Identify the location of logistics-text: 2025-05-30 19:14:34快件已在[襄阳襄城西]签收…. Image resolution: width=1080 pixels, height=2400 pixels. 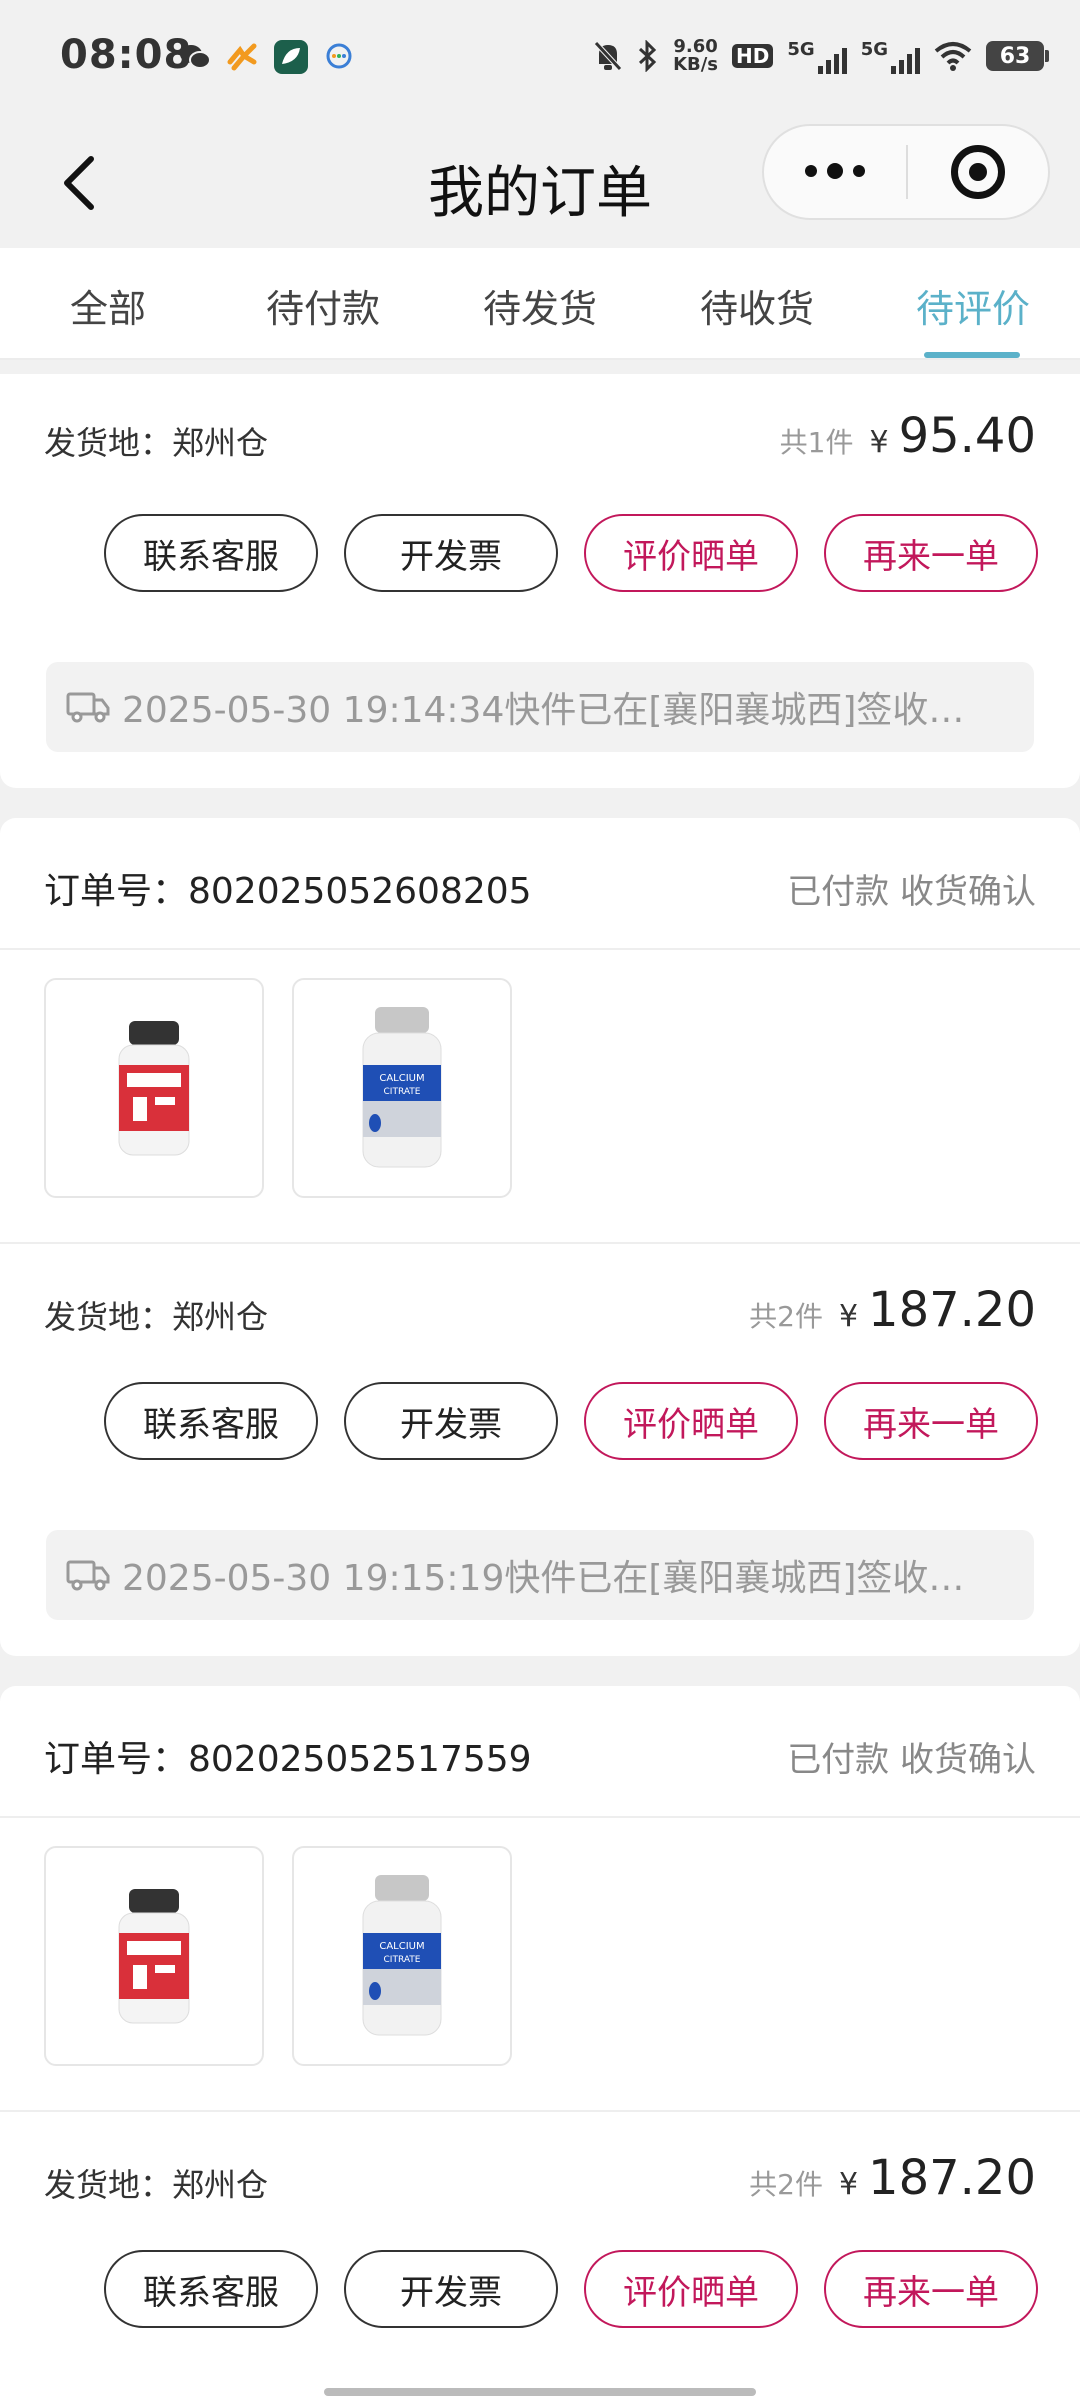
(543, 710).